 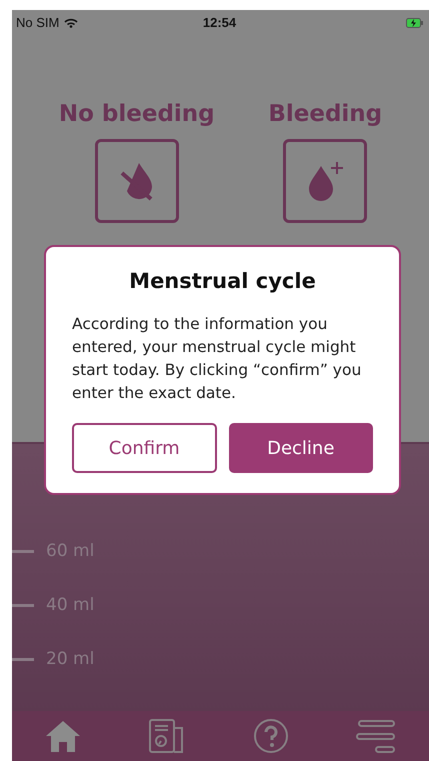 What do you see at coordinates (136, 114) in the screenshot?
I see `option-label: No bleeding` at bounding box center [136, 114].